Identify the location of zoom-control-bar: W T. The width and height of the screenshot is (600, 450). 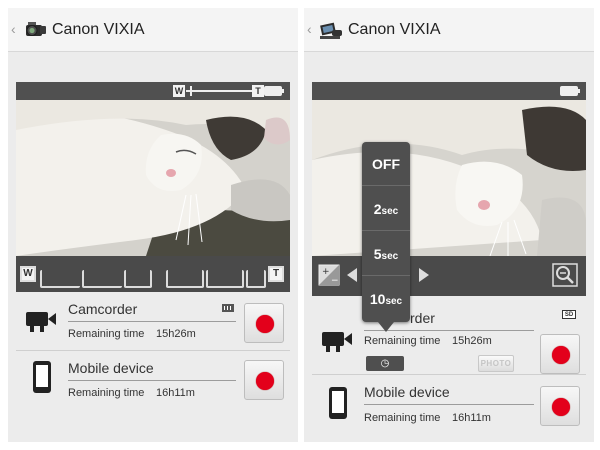
(153, 274).